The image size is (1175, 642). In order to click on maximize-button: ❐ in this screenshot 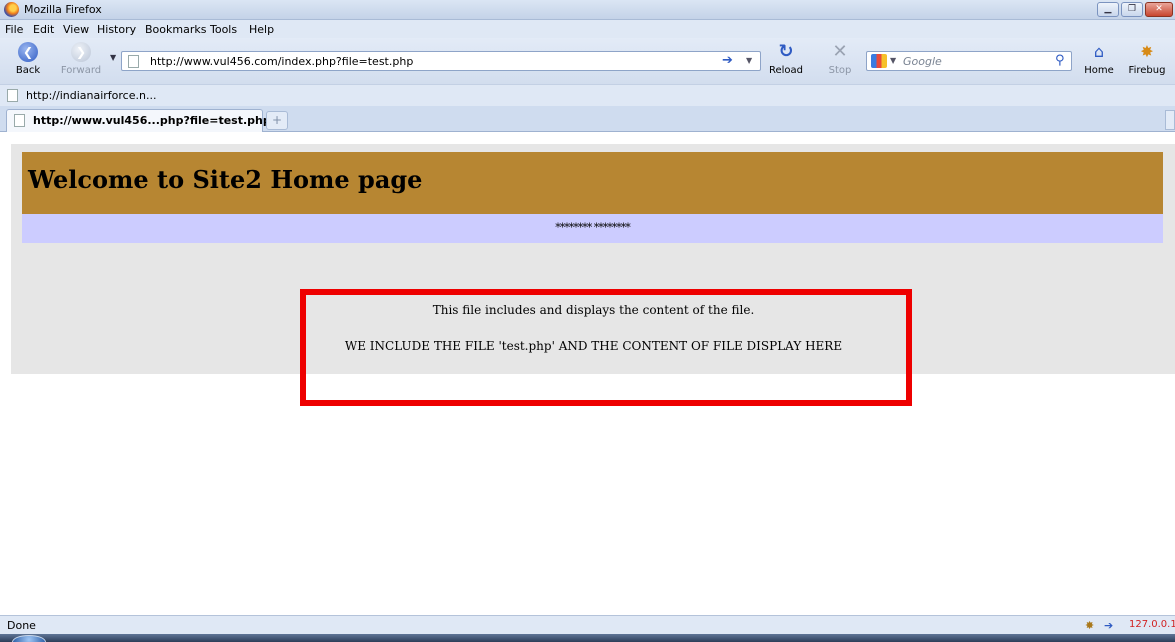, I will do `click(1132, 9)`.